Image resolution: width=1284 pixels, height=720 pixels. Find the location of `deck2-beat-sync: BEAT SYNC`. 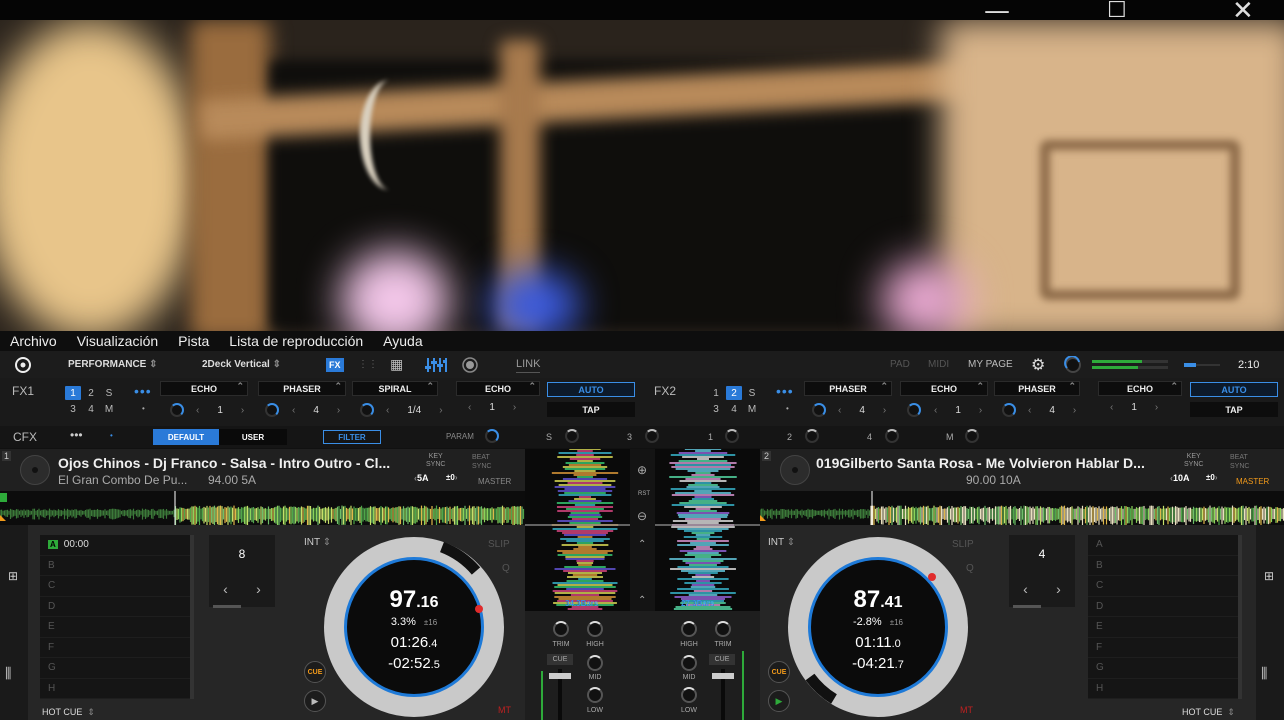

deck2-beat-sync: BEAT SYNC is located at coordinates (1239, 462).